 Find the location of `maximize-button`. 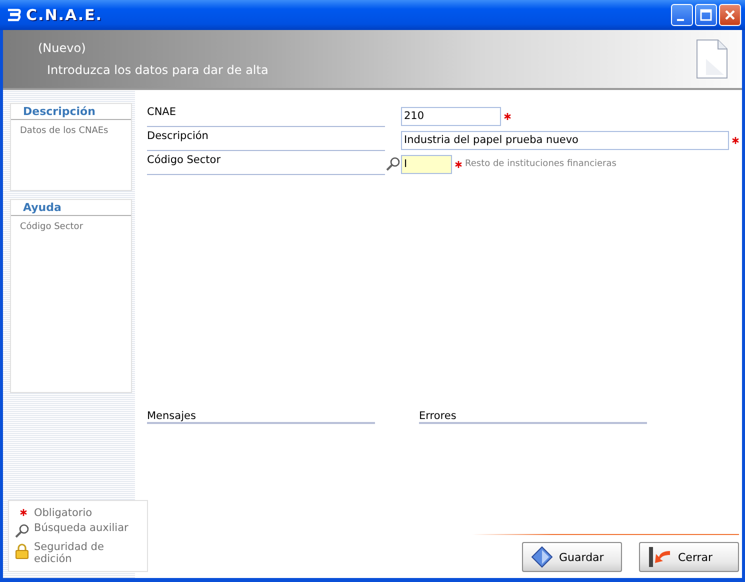

maximize-button is located at coordinates (706, 15).